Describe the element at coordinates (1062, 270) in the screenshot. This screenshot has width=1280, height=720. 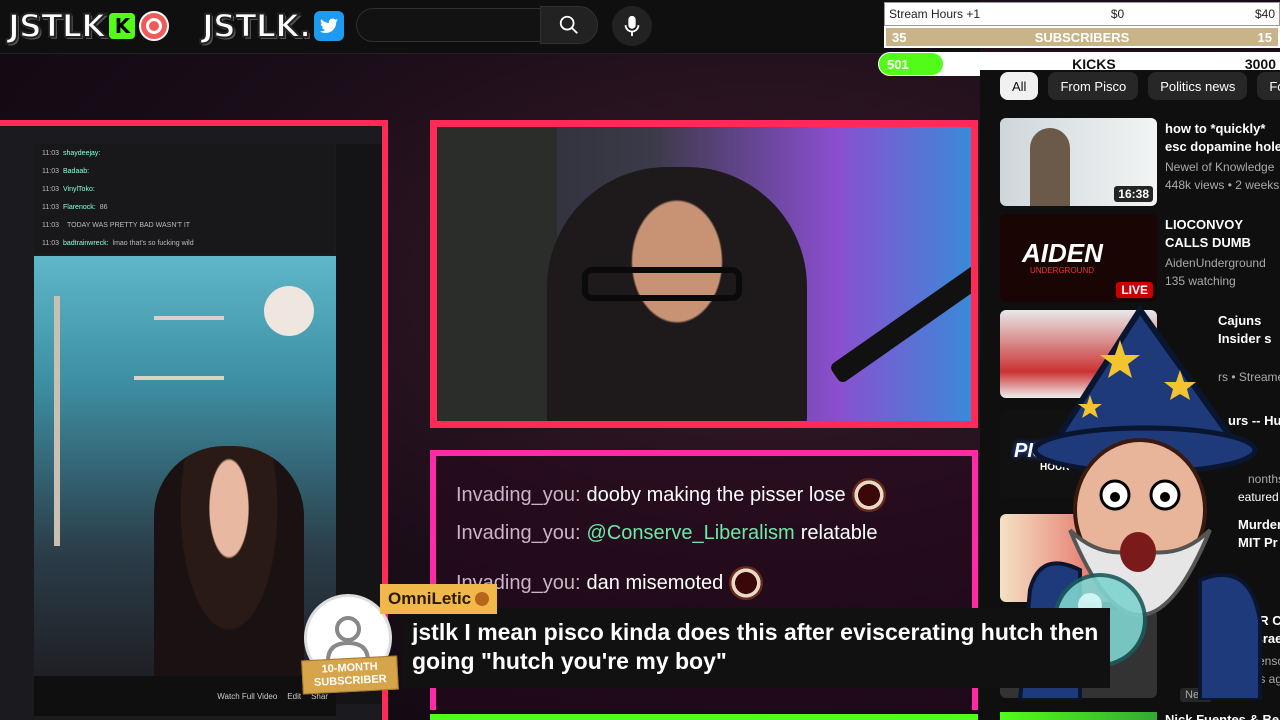
I see `thumbnail-subtext: UNDERGROUND` at that location.